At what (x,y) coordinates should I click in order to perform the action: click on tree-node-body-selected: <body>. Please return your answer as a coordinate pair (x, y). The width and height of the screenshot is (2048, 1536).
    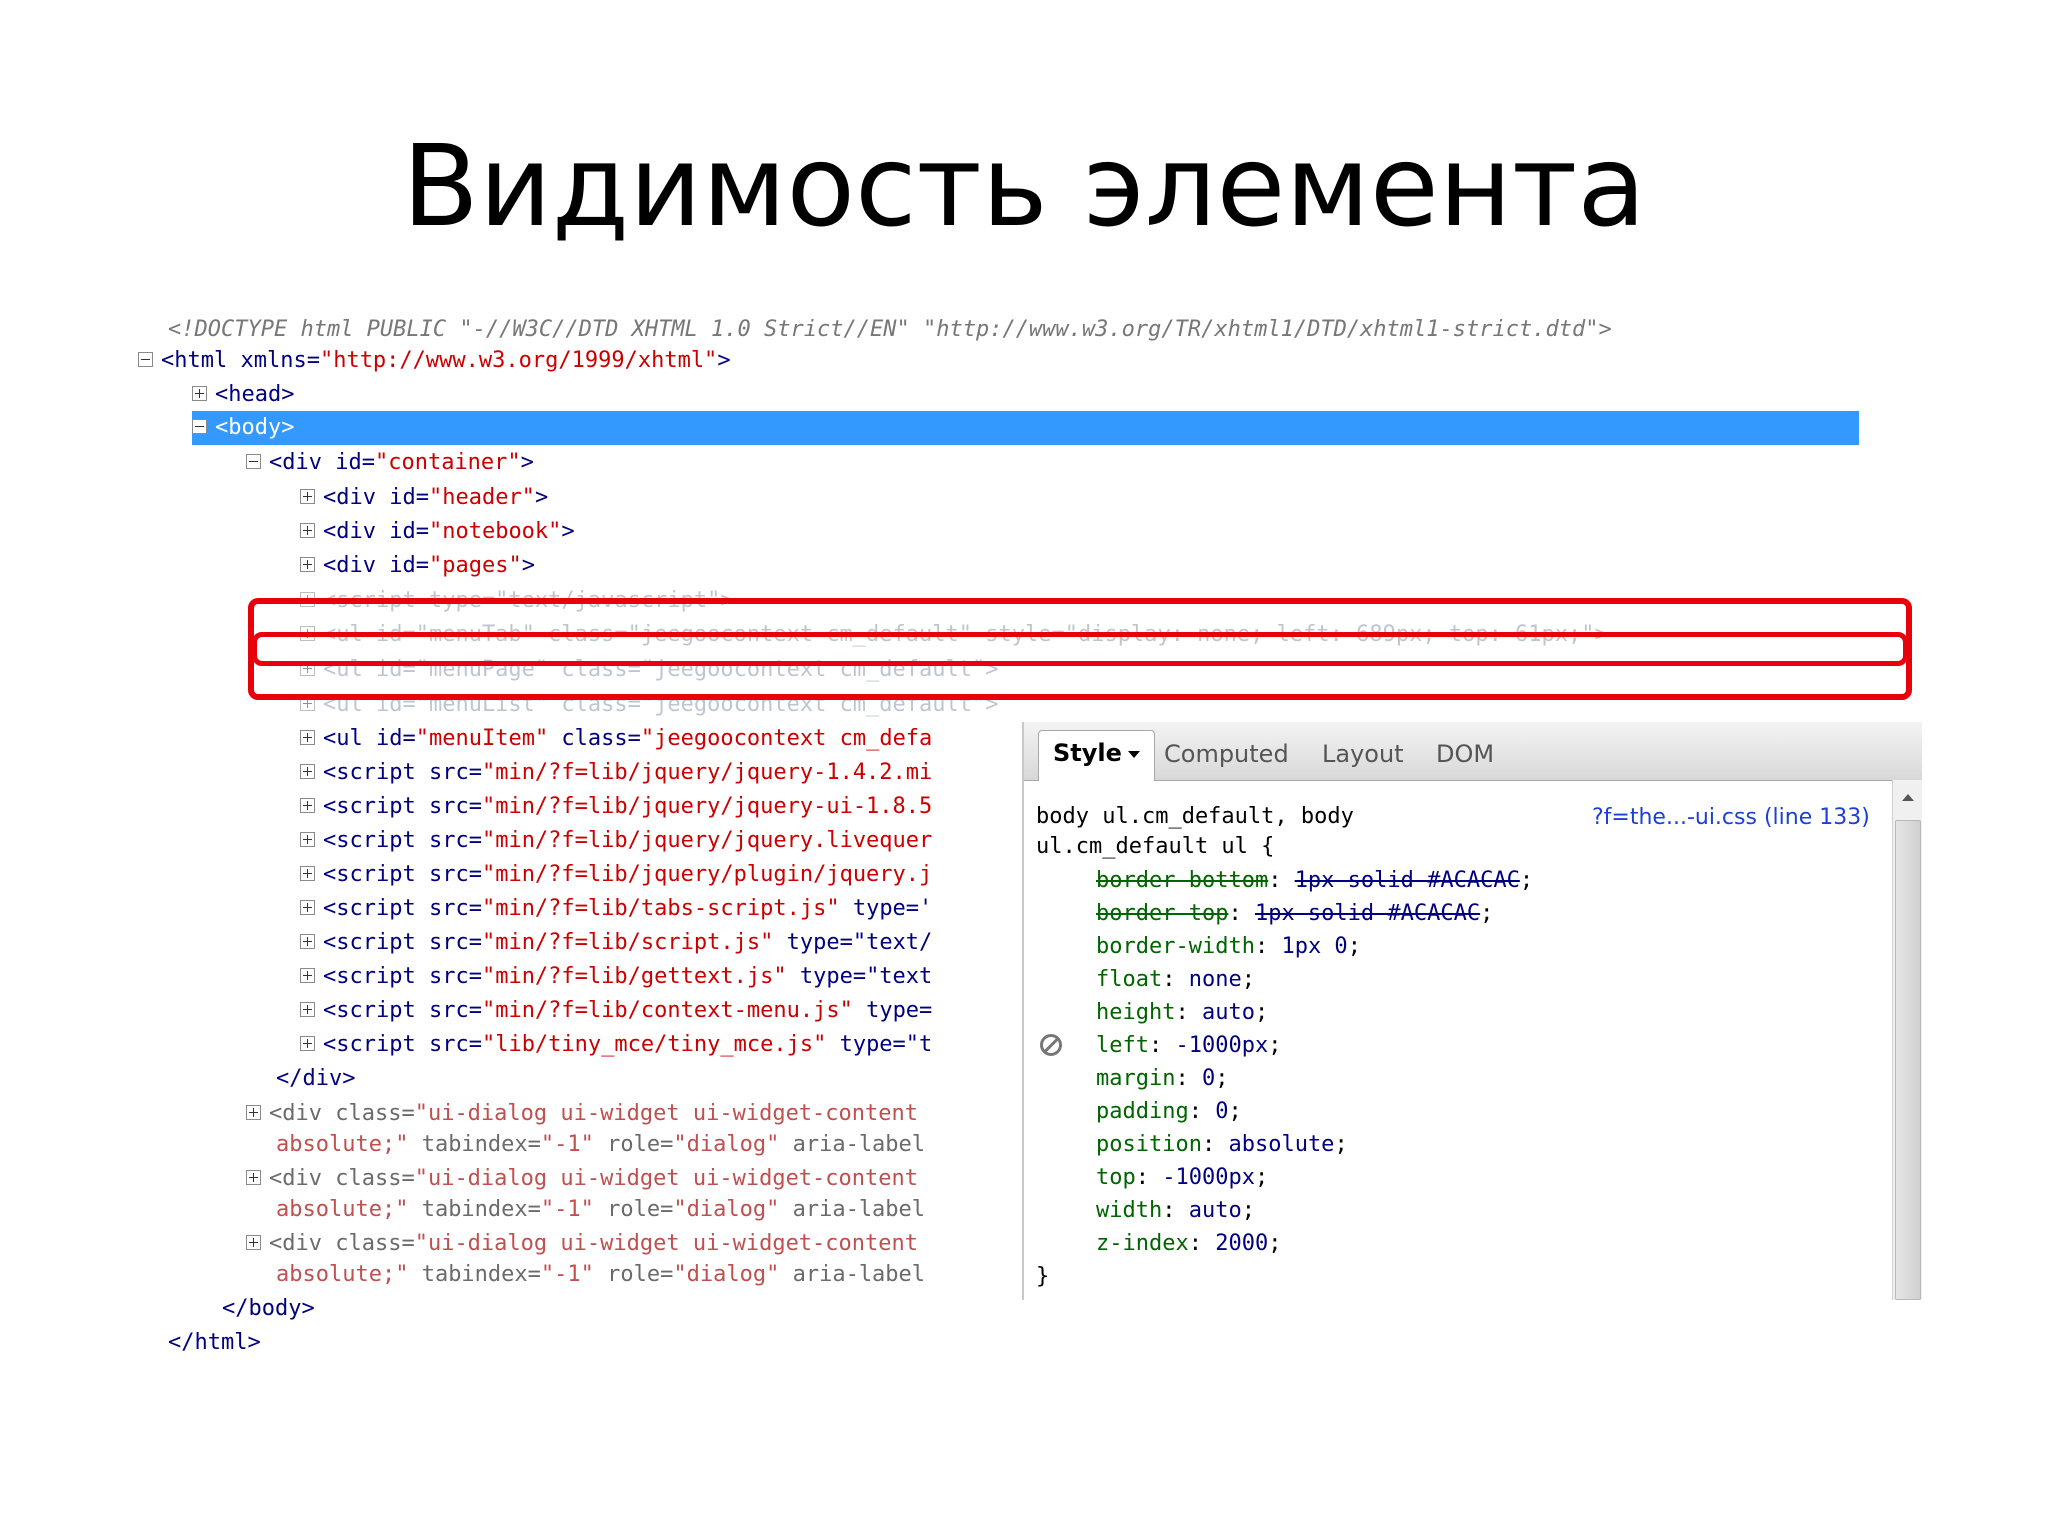
    Looking at the image, I should click on (1025, 428).